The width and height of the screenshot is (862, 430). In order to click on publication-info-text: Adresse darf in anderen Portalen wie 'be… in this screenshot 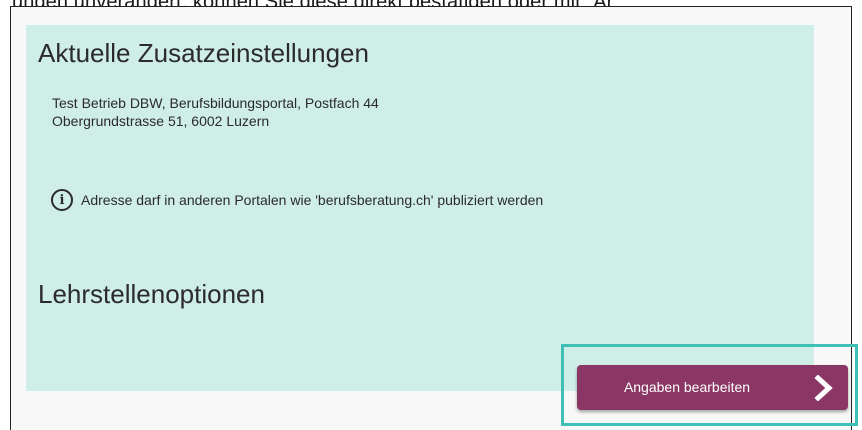, I will do `click(312, 200)`.